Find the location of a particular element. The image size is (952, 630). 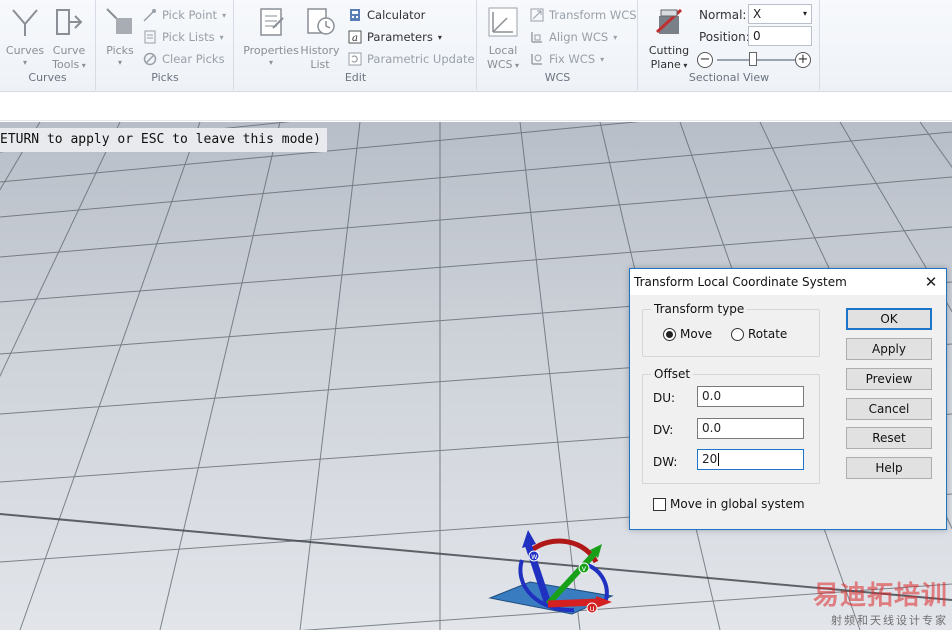

watermark: 易迪拓培训 射频和天线设计专家 is located at coordinates (880, 601).